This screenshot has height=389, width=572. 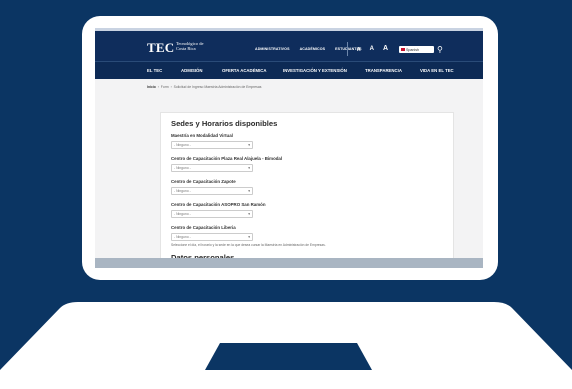 What do you see at coordinates (383, 70) in the screenshot?
I see `main-nav-item: TRANSPARENCIA` at bounding box center [383, 70].